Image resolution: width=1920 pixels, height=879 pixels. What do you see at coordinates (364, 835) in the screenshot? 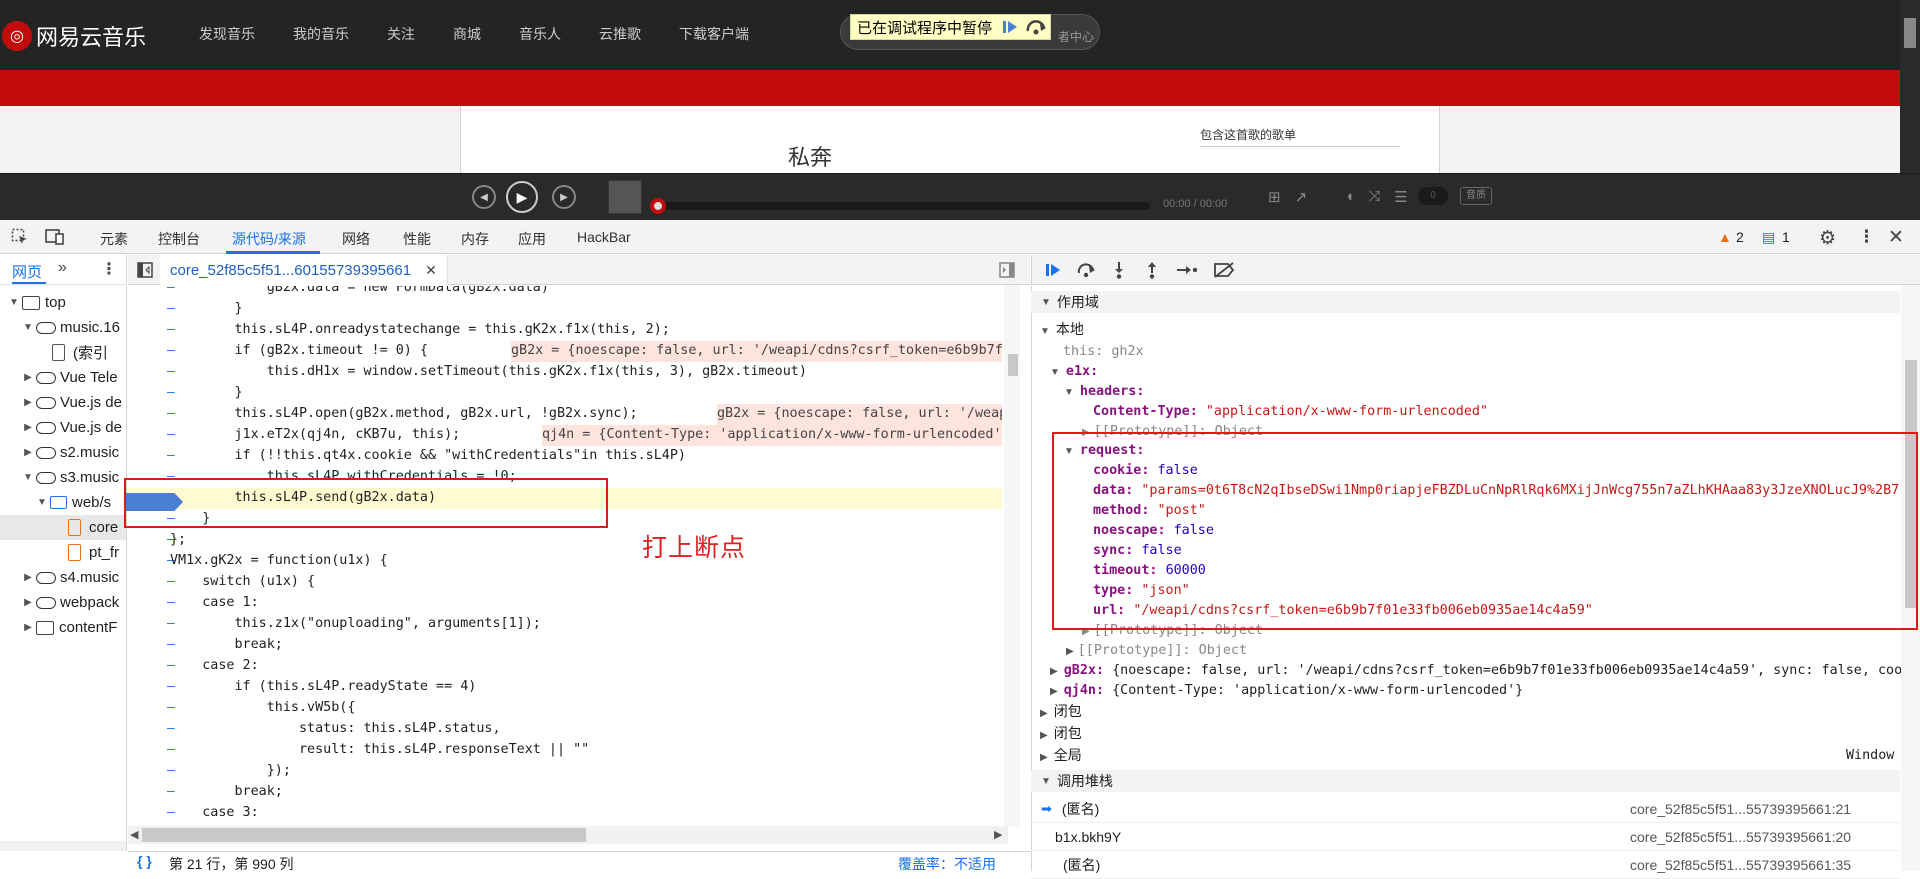
I see `editor-hscroll-thumb` at bounding box center [364, 835].